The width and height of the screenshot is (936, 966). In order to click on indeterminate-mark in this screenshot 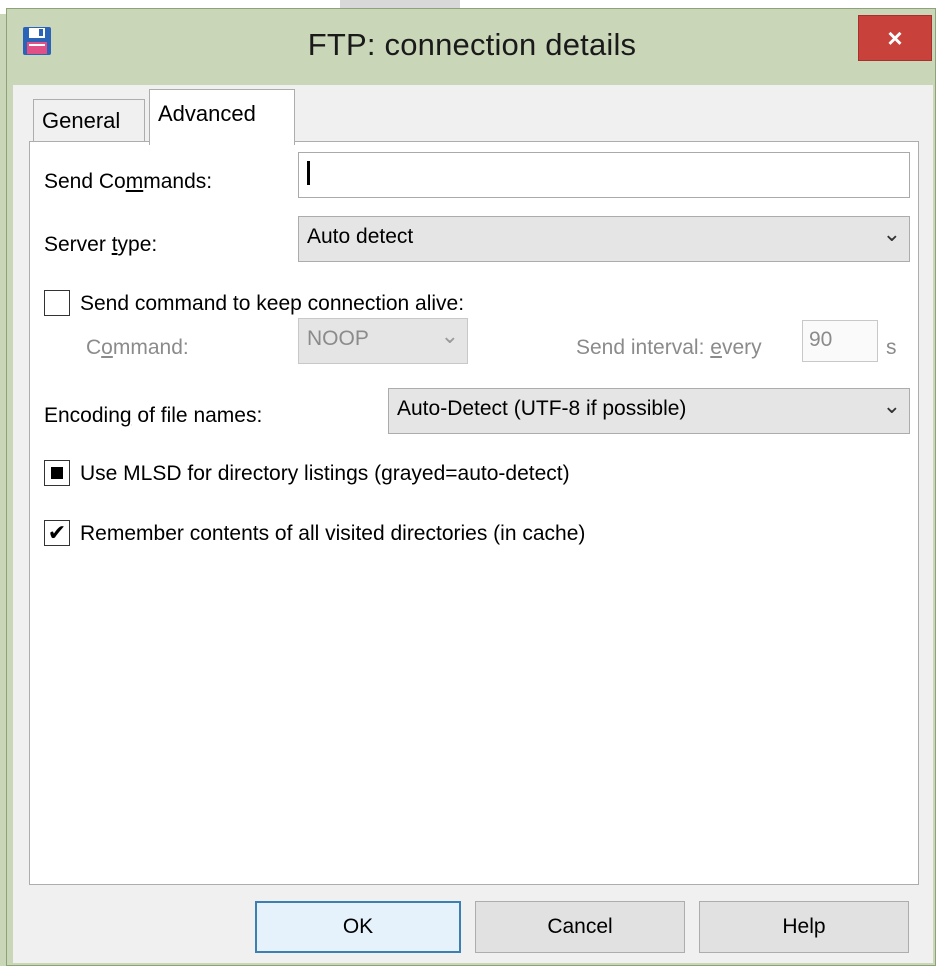, I will do `click(57, 473)`.